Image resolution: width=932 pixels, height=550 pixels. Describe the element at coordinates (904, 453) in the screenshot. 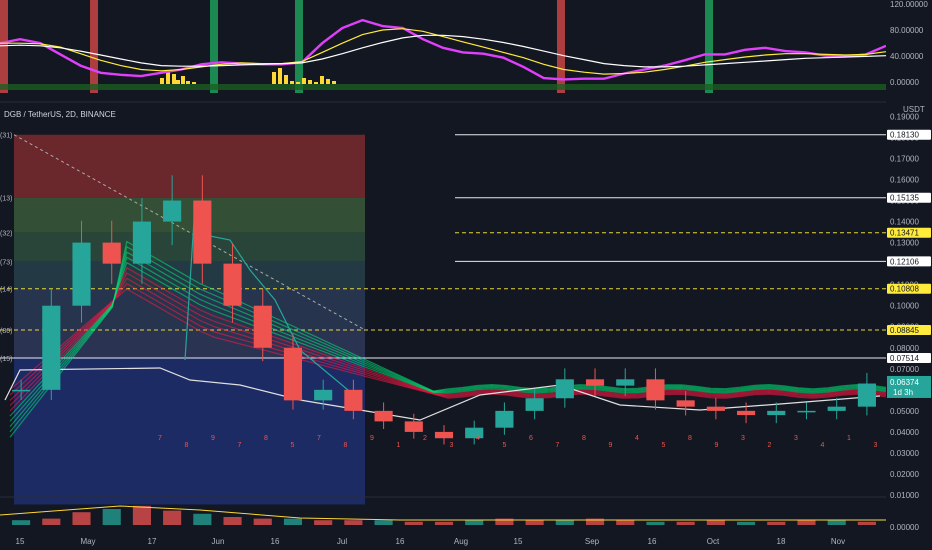

I see `price-tick-label: 0.03000` at that location.